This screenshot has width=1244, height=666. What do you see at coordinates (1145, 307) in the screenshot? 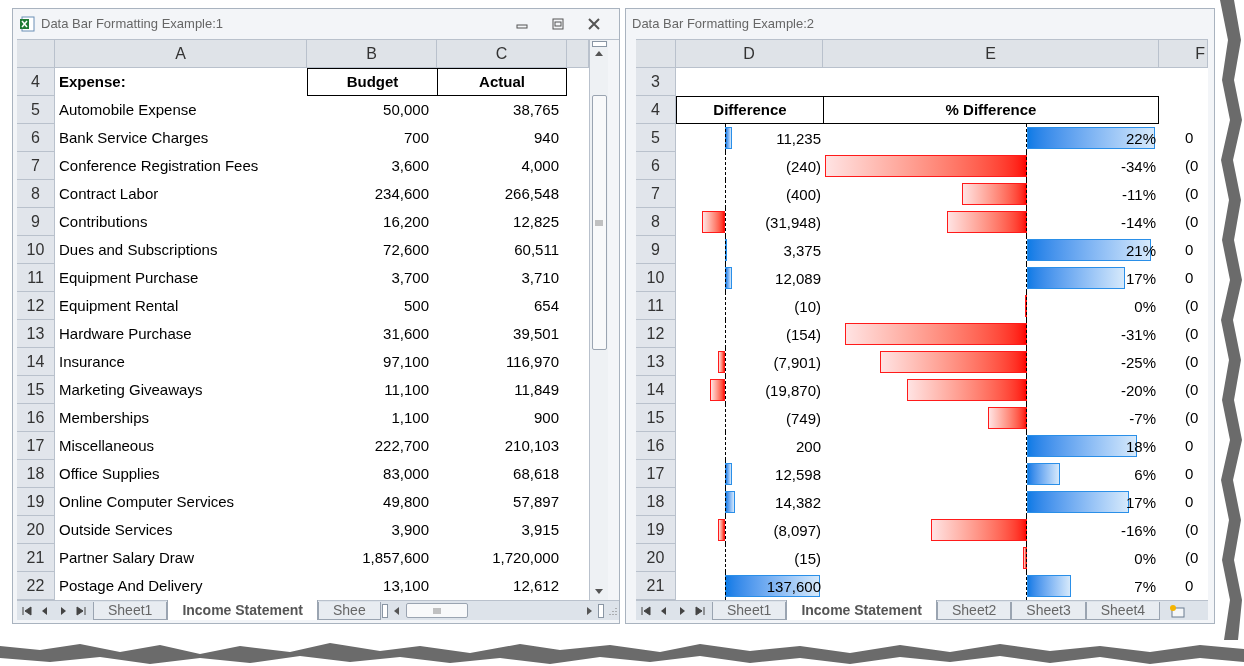
I see `table-cell-text: 0%` at bounding box center [1145, 307].